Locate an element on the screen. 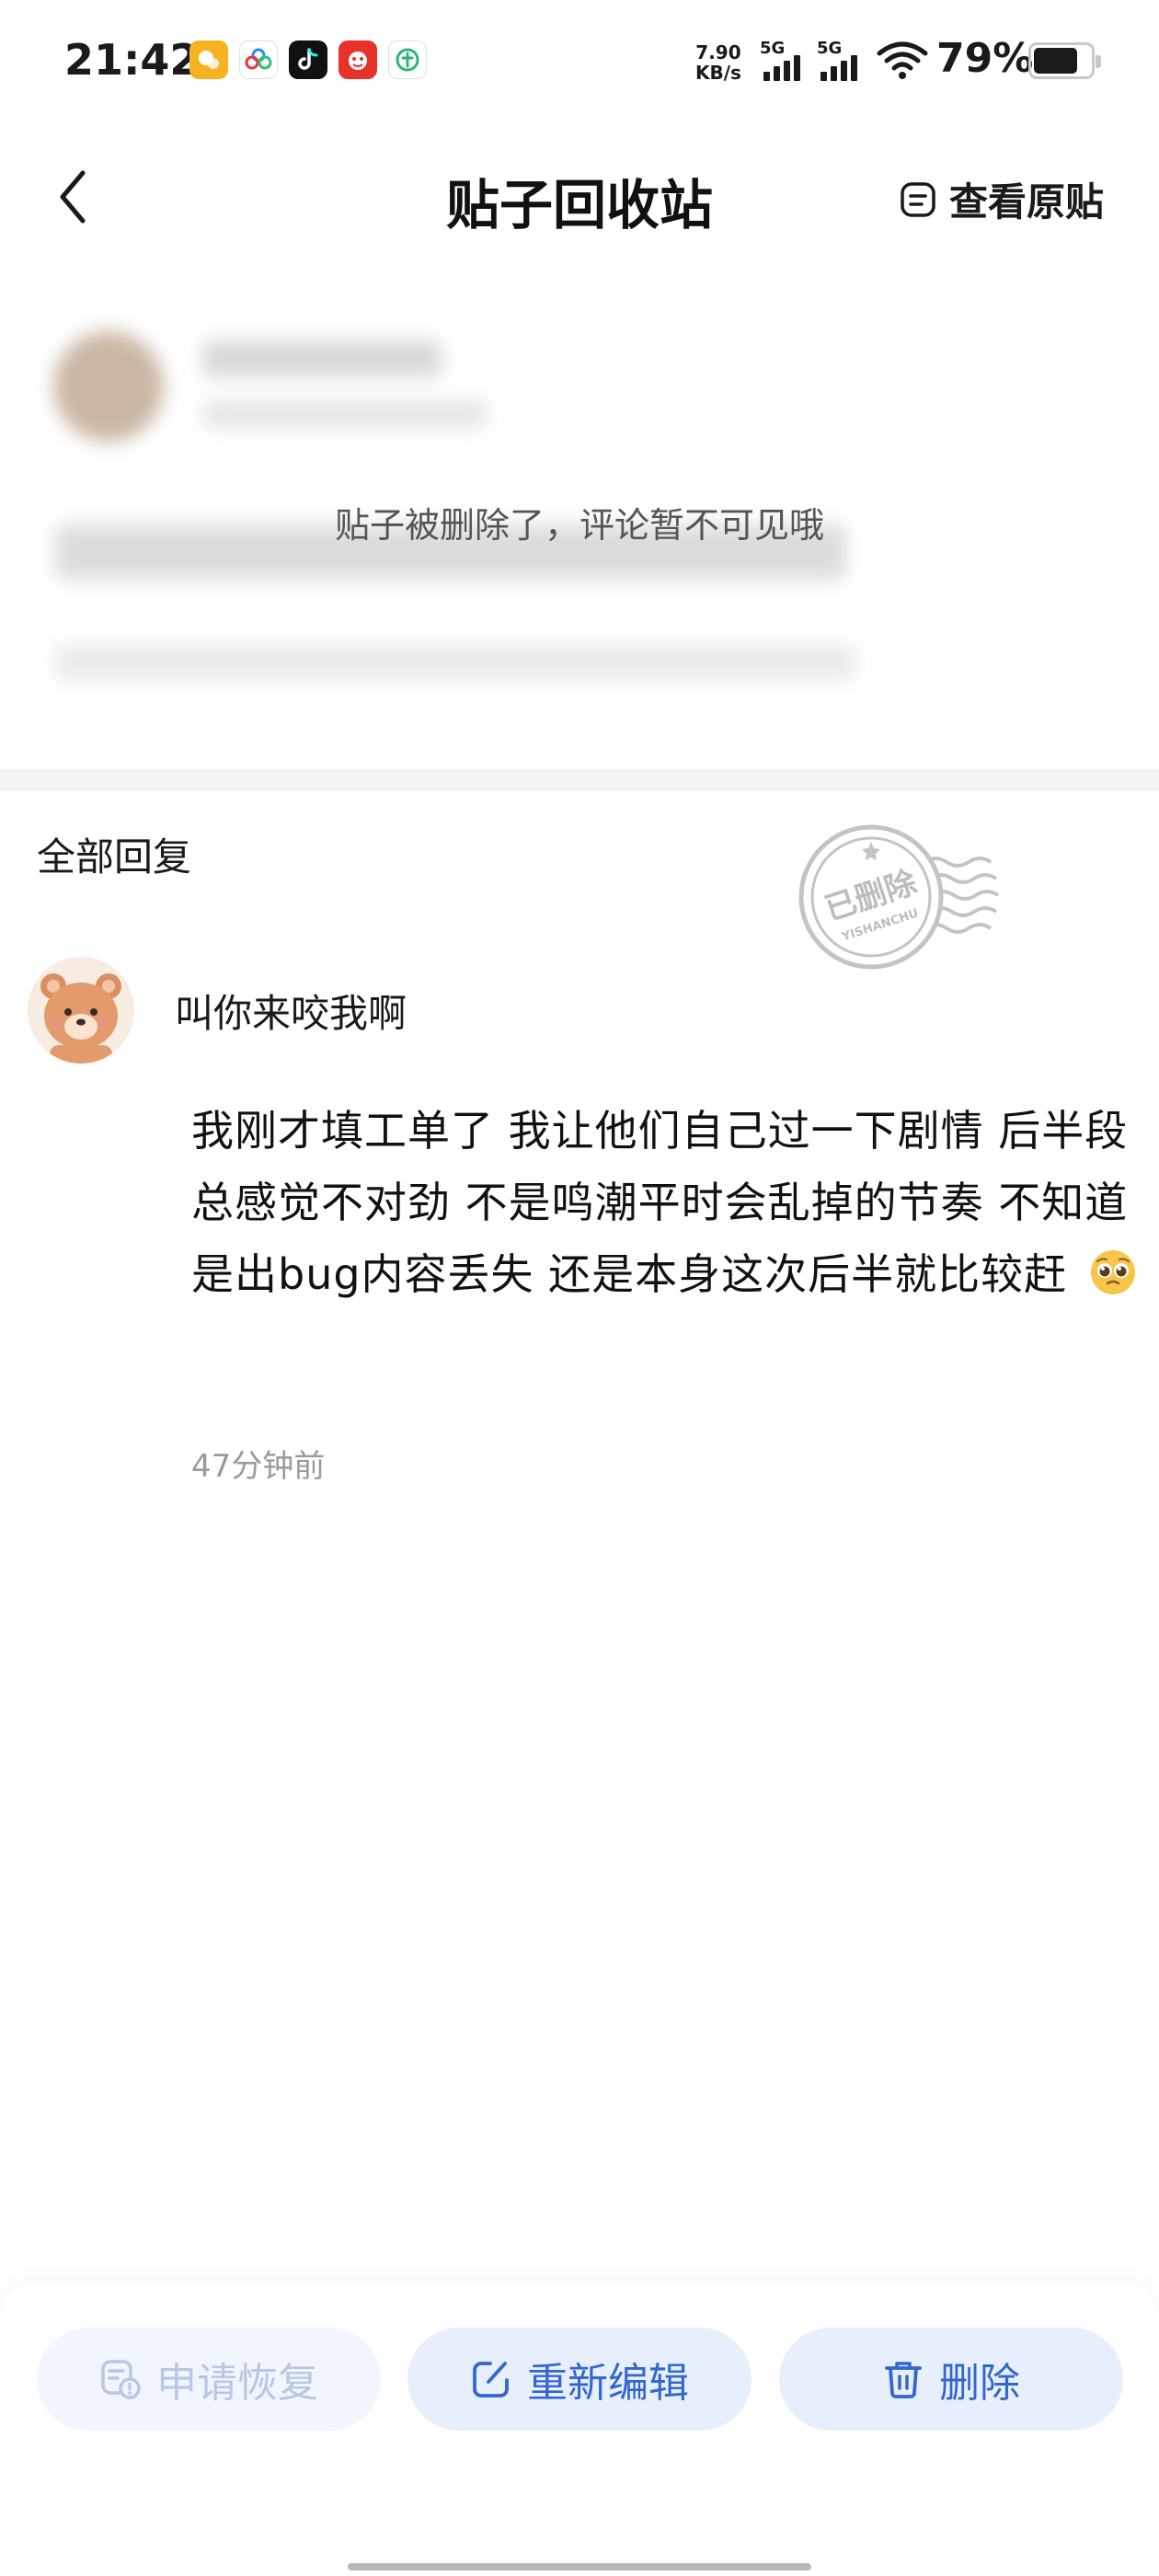  tiktok-icon is located at coordinates (308, 59).